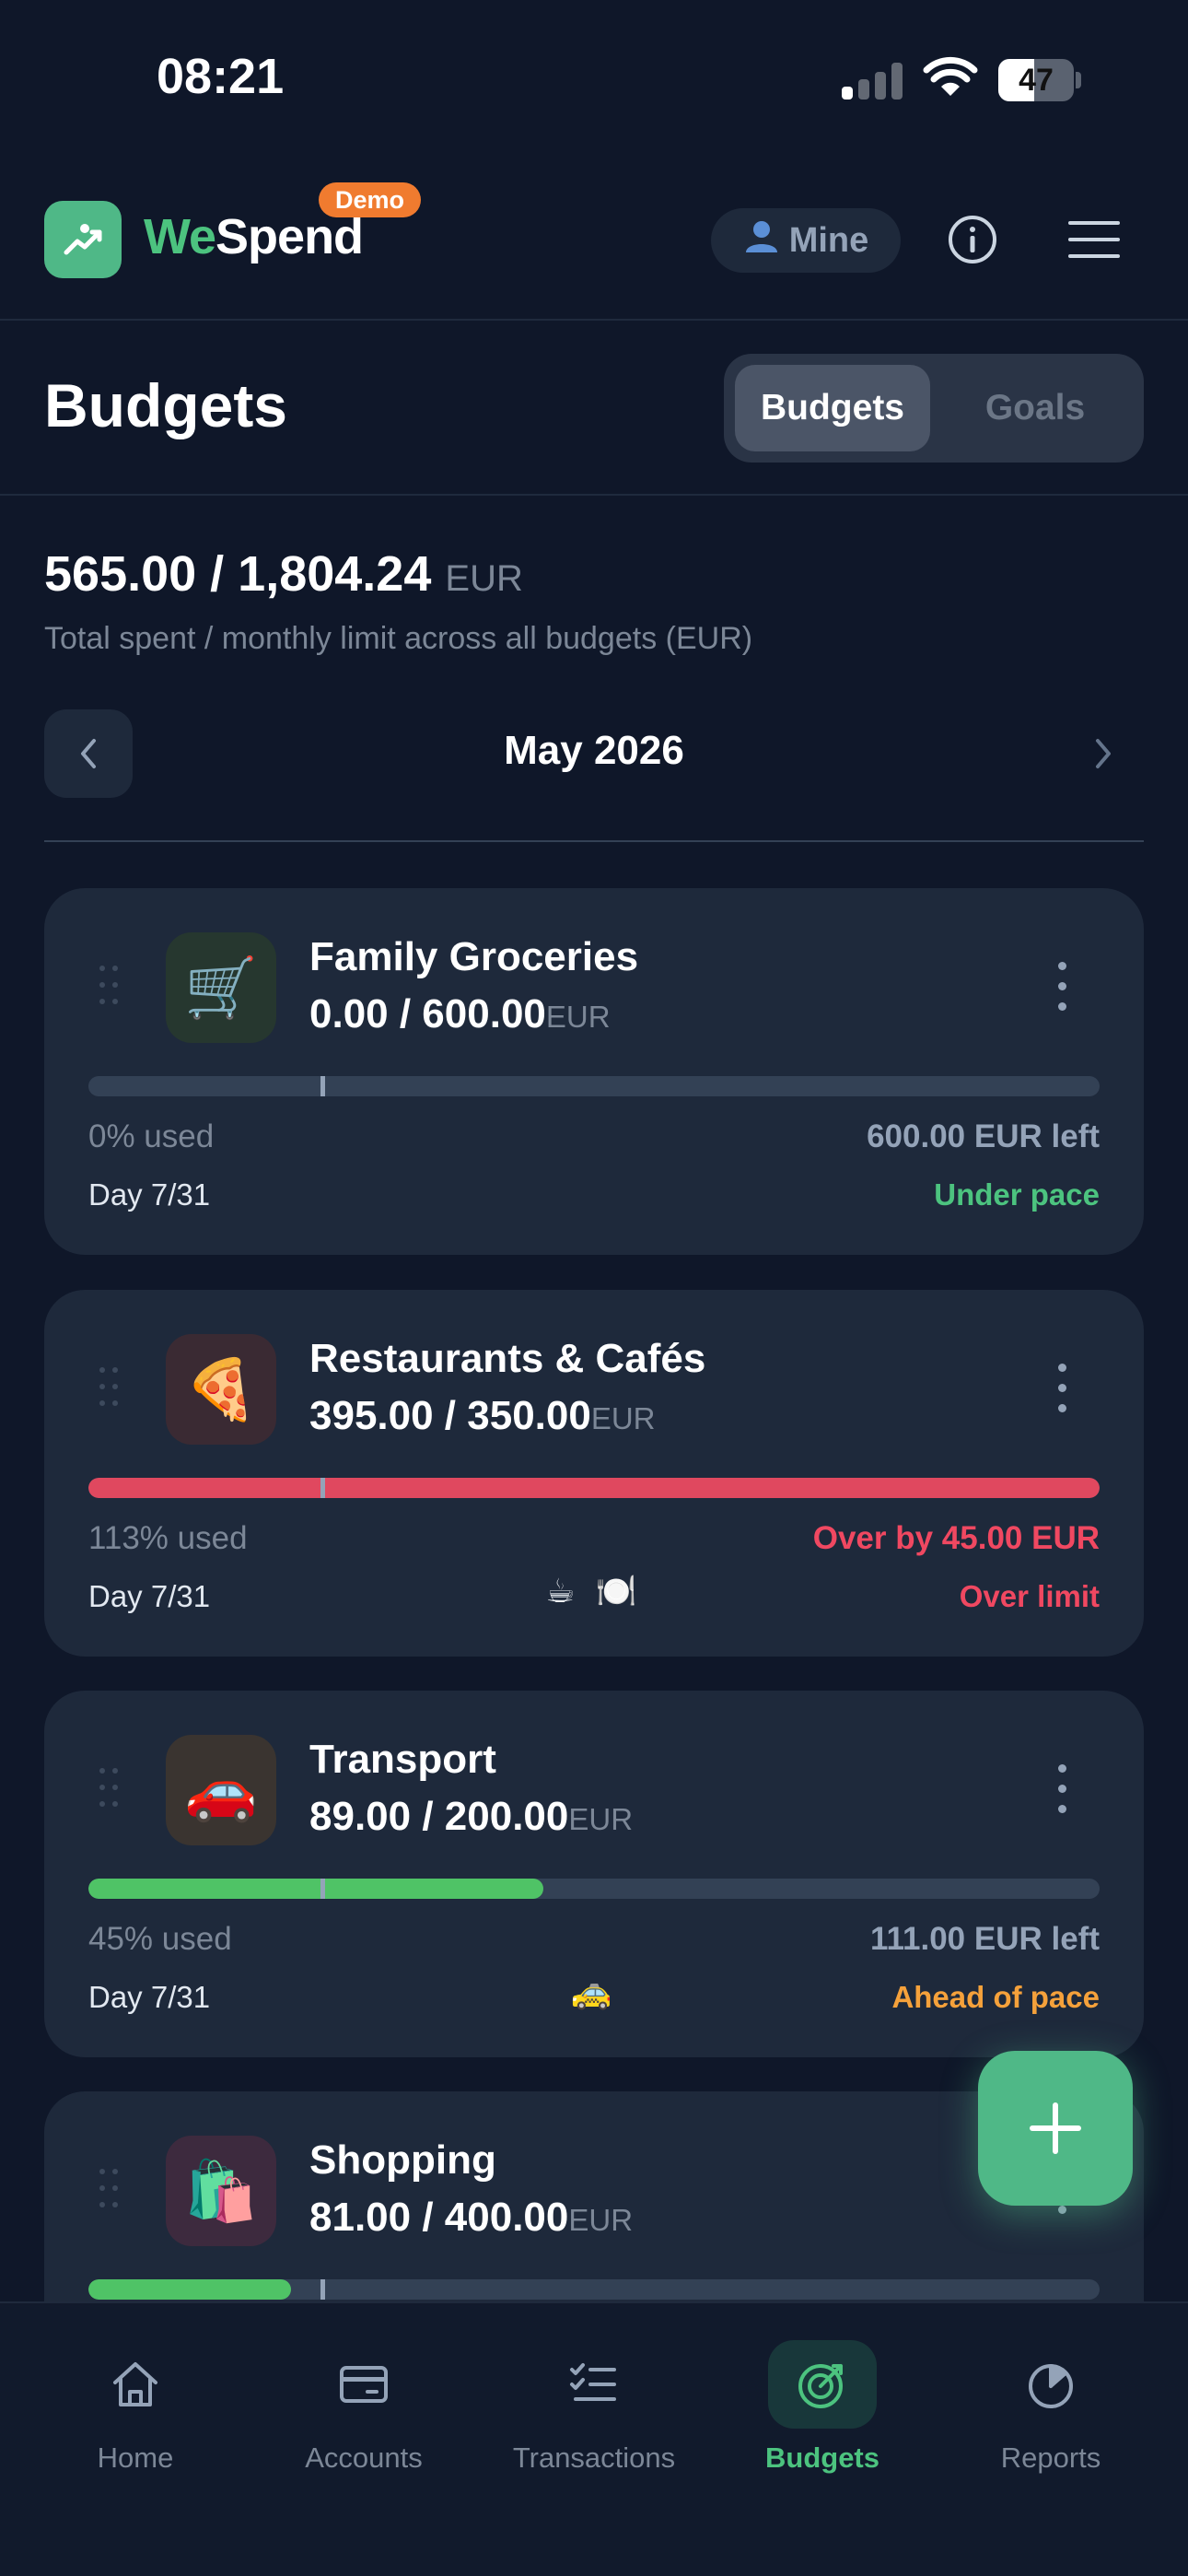  Describe the element at coordinates (594, 841) in the screenshot. I see `month-divider` at that location.